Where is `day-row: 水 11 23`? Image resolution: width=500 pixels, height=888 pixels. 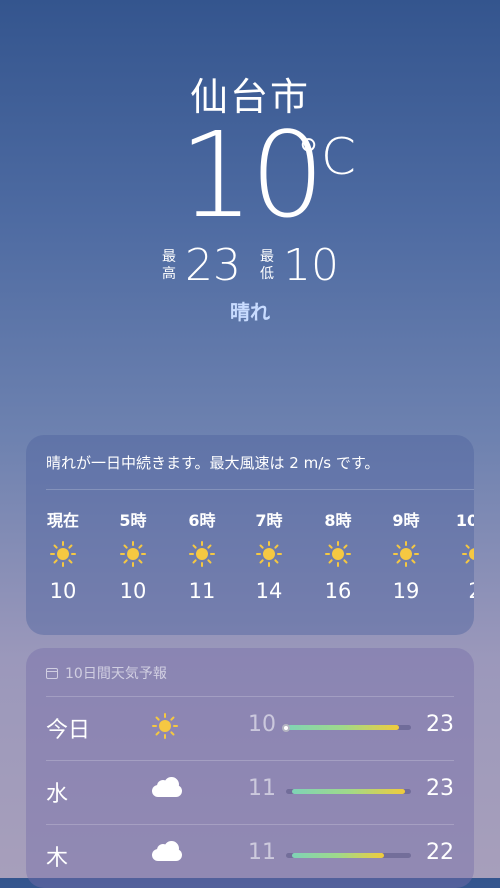
day-row: 水 11 23 is located at coordinates (250, 792).